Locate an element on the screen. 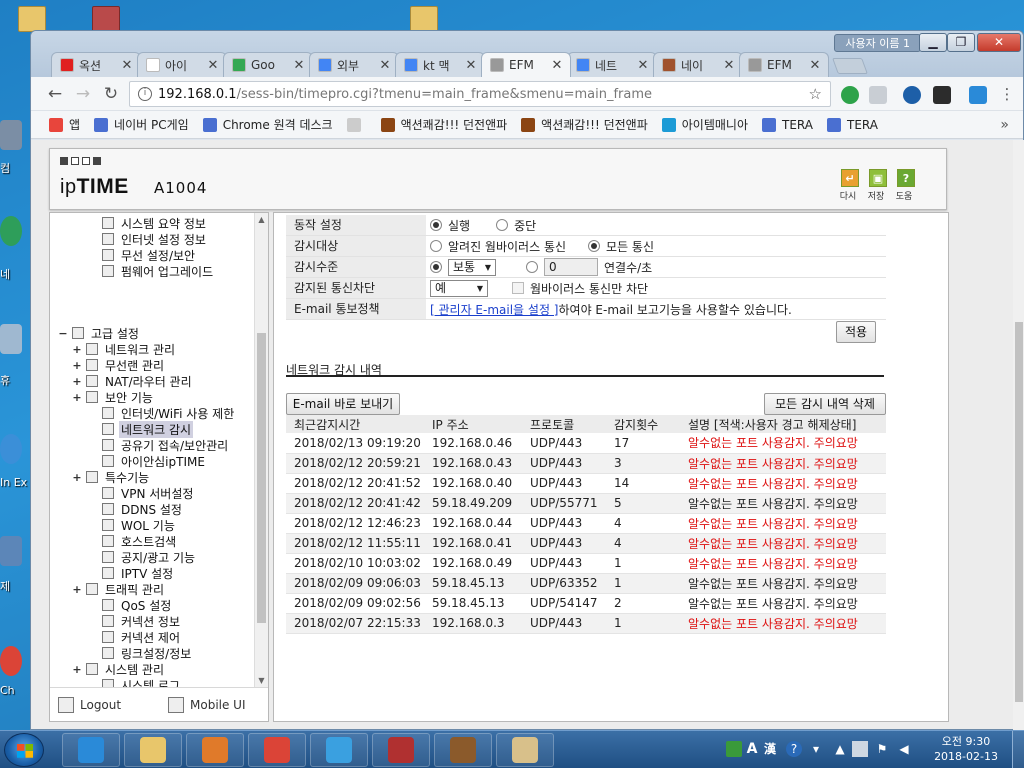 This screenshot has width=1024, height=768. tree-item: 시스템 요약 정보 is located at coordinates (155, 223).